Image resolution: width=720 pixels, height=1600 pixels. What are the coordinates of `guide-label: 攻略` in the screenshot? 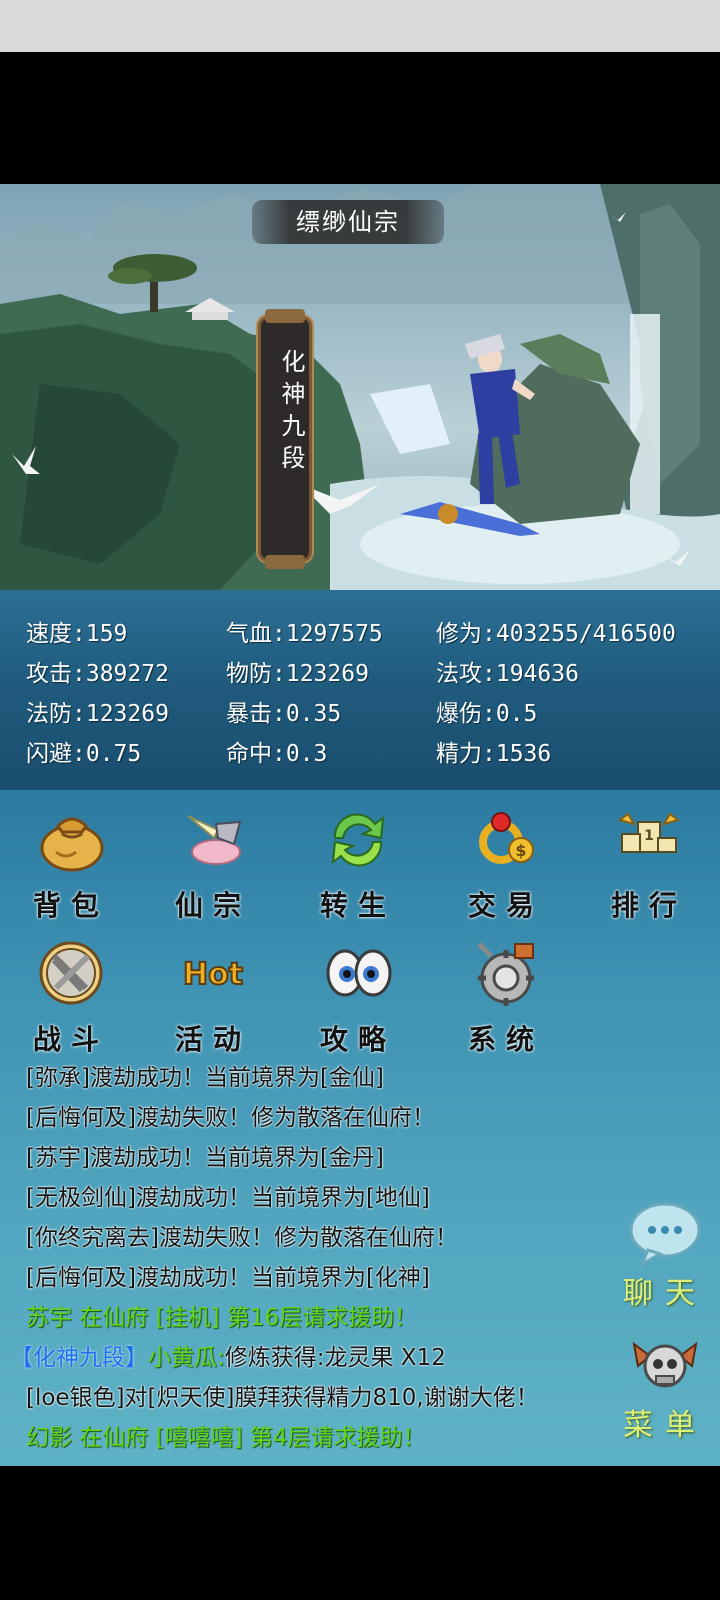 It's located at (357, 1039).